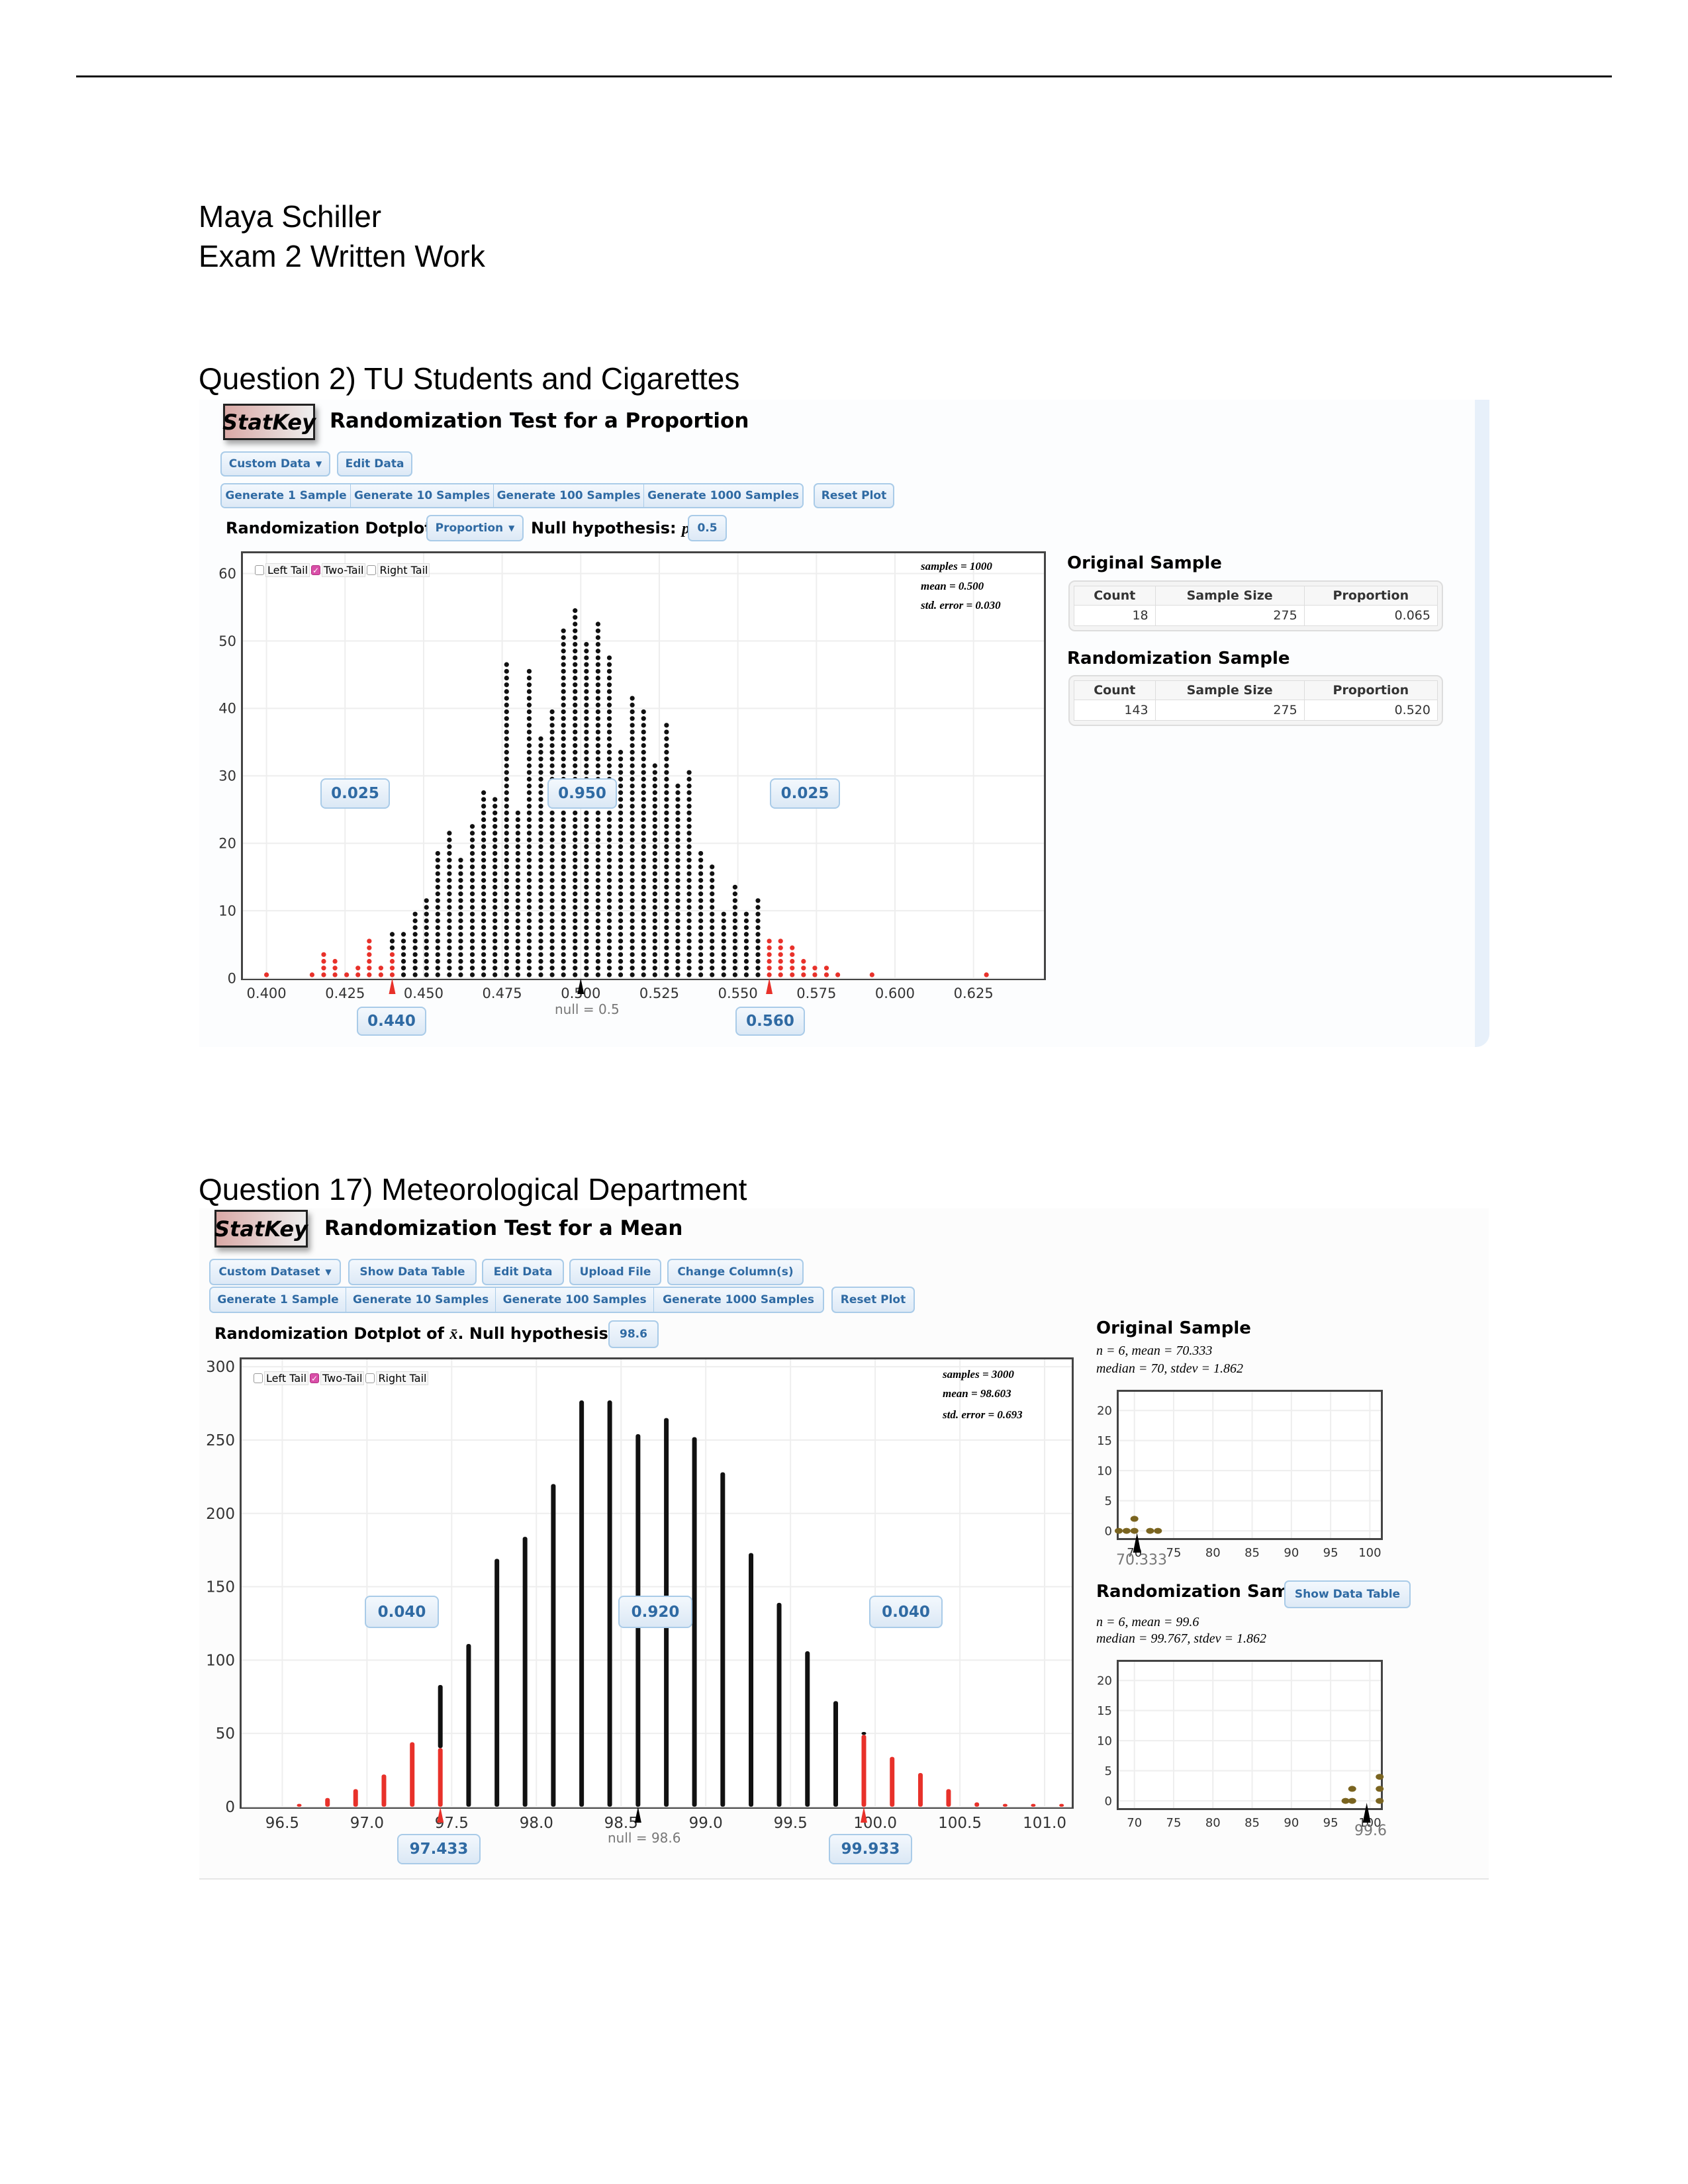 The height and width of the screenshot is (2184, 1688). Describe the element at coordinates (870, 1849) in the screenshot. I see `right-cutoff-value: 99.933` at that location.